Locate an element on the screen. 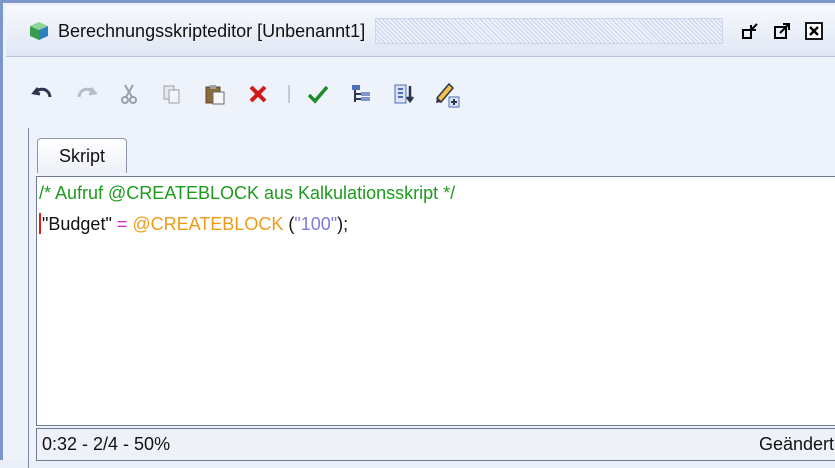 This screenshot has width=835, height=468. window-title: Berechnungsskripteditor [Unbenannt1] is located at coordinates (212, 30).